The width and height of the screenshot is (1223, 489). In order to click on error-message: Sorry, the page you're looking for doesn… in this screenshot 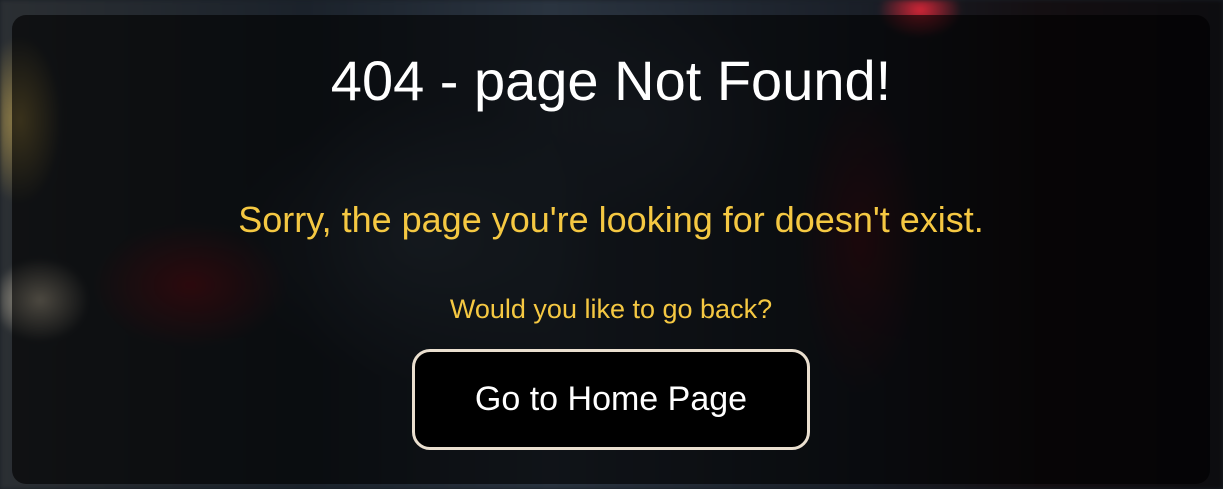, I will do `click(611, 219)`.